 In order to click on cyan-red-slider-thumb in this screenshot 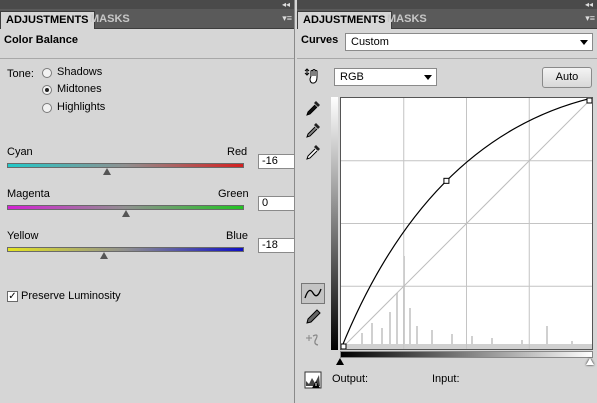, I will do `click(106, 171)`.